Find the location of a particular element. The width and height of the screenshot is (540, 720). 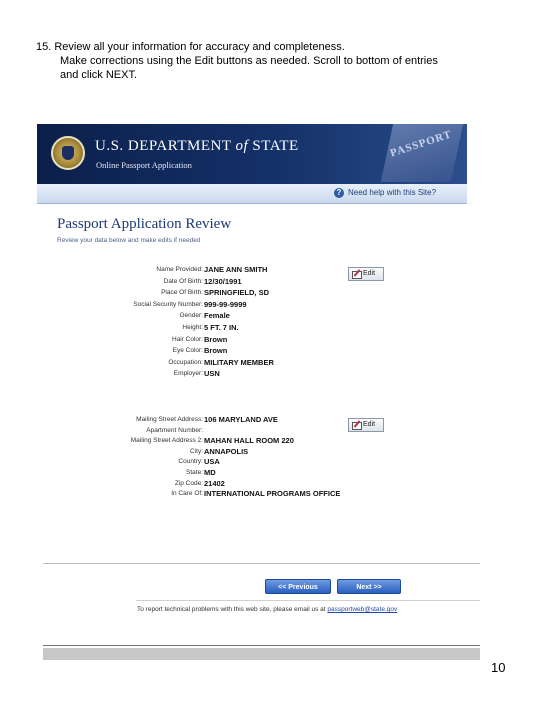

field-label: Date Of Birth: is located at coordinates (183, 281).